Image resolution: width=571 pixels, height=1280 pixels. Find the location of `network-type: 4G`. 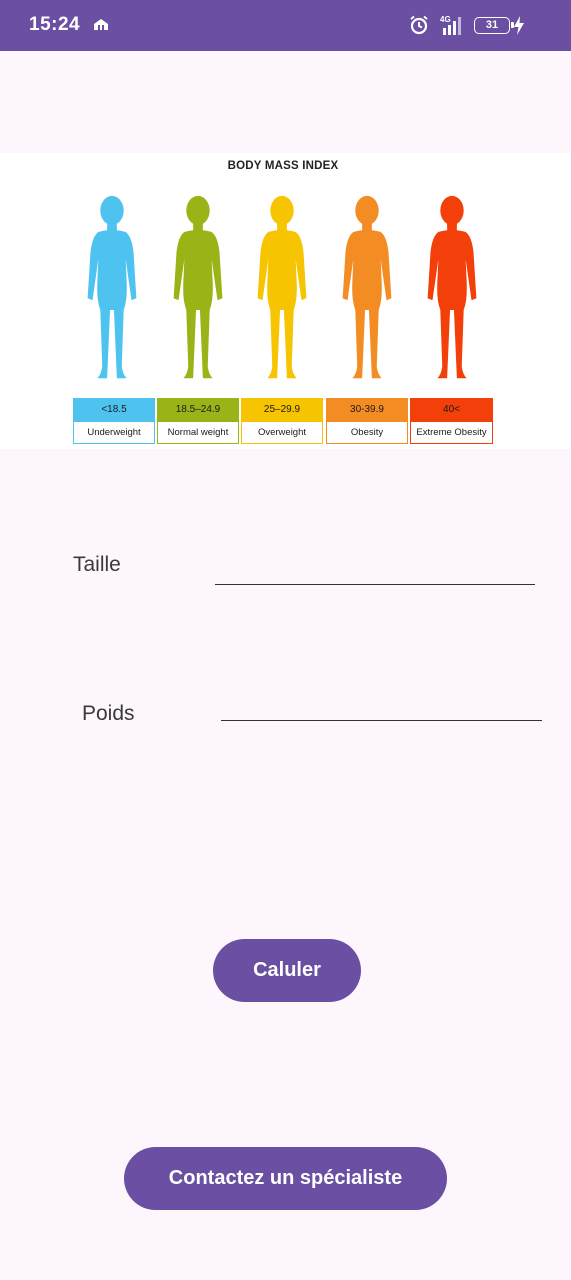

network-type: 4G is located at coordinates (445, 19).